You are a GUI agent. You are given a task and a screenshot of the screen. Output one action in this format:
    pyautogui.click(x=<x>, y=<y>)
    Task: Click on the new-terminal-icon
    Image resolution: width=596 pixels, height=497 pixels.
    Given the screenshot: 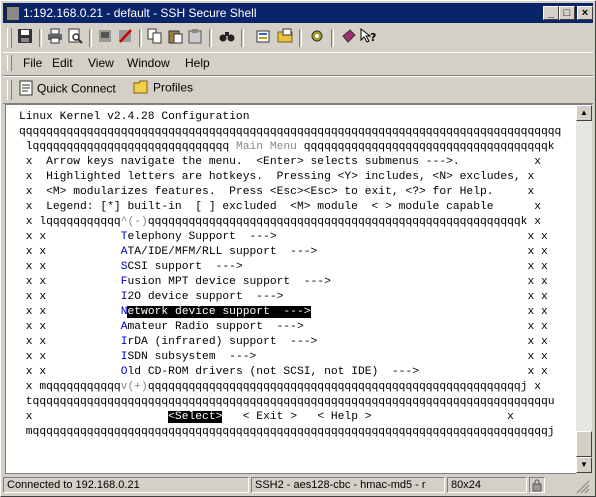 What is the action you would take?
    pyautogui.click(x=105, y=38)
    